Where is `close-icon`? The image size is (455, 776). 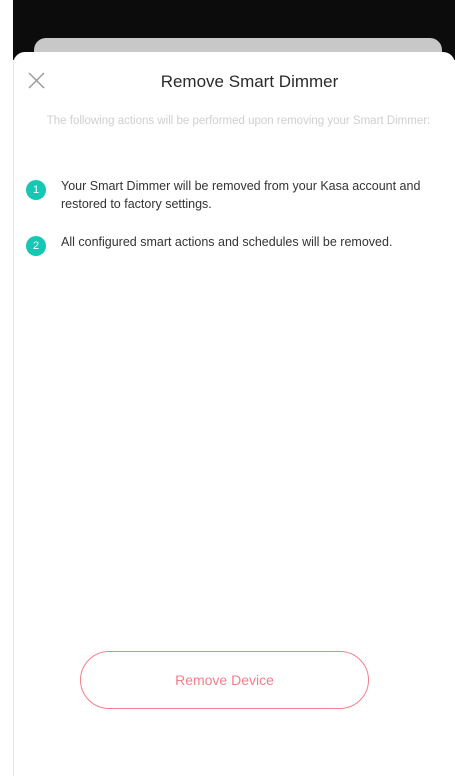
close-icon is located at coordinates (36, 80).